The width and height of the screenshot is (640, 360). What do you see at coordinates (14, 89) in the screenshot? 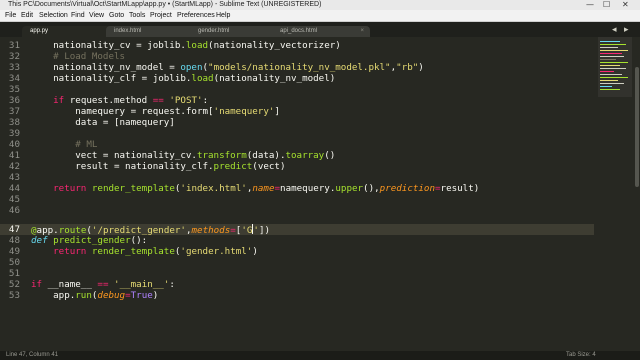
I see `line-number: 35` at bounding box center [14, 89].